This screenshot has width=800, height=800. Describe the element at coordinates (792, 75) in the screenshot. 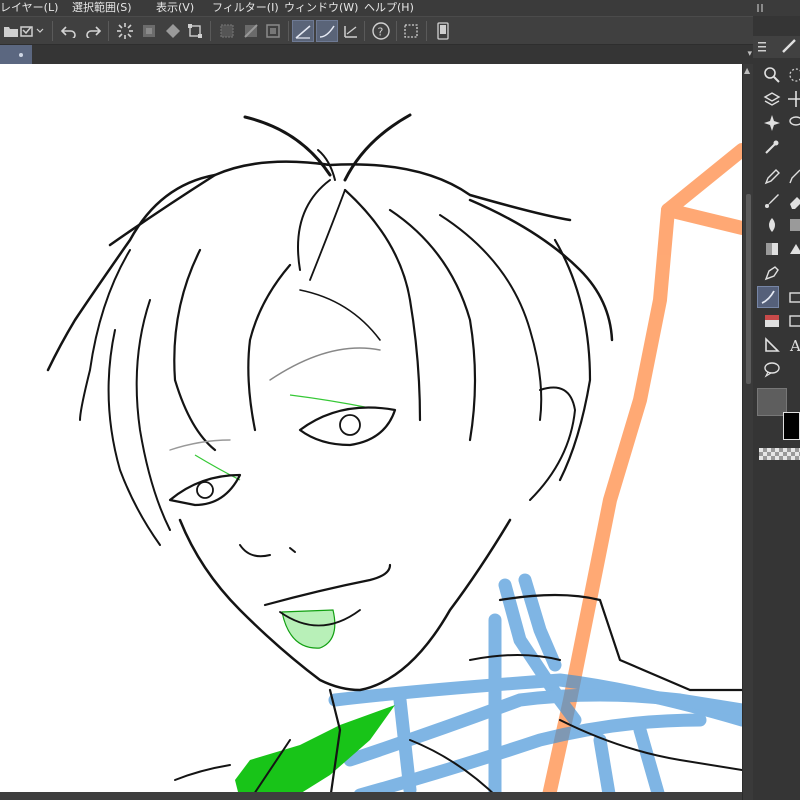

I see `selection-dots-icon` at that location.